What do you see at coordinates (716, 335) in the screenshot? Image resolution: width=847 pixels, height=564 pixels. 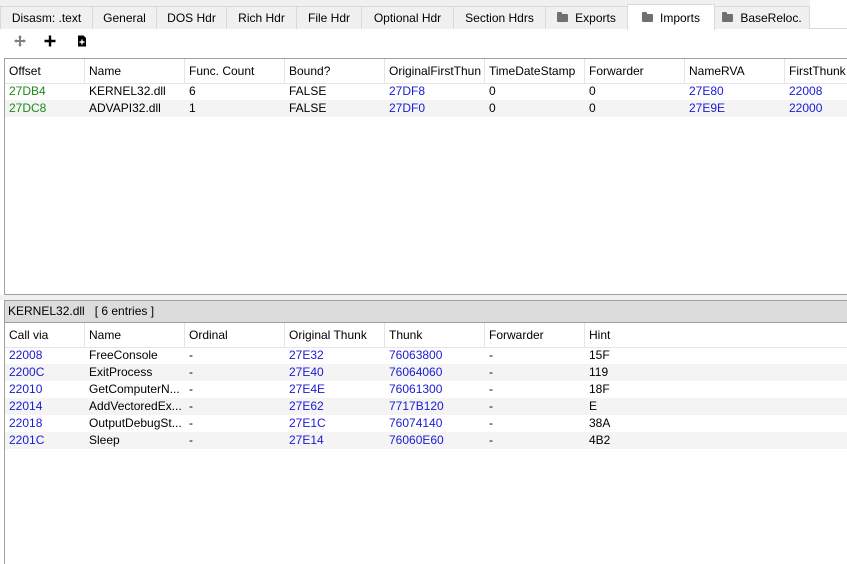 I see `column-header-hint: Hint` at bounding box center [716, 335].